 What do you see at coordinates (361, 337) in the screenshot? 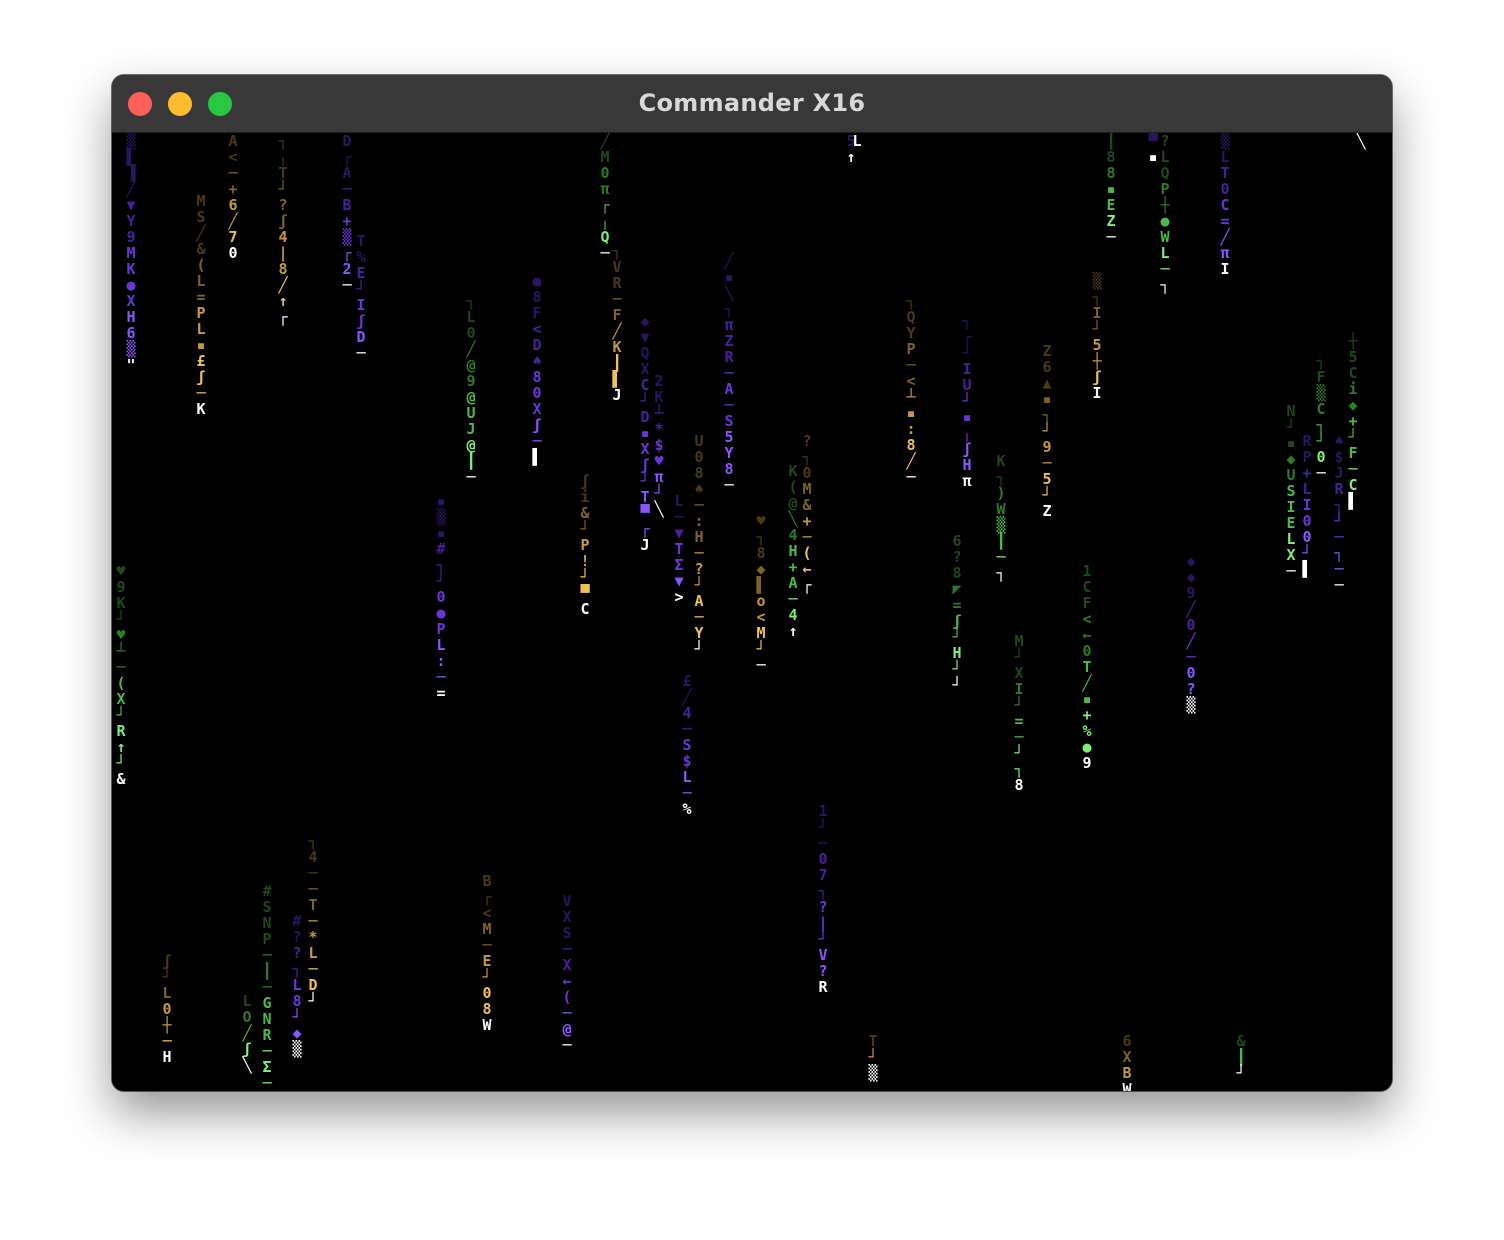
I see `rain-glyph: D` at bounding box center [361, 337].